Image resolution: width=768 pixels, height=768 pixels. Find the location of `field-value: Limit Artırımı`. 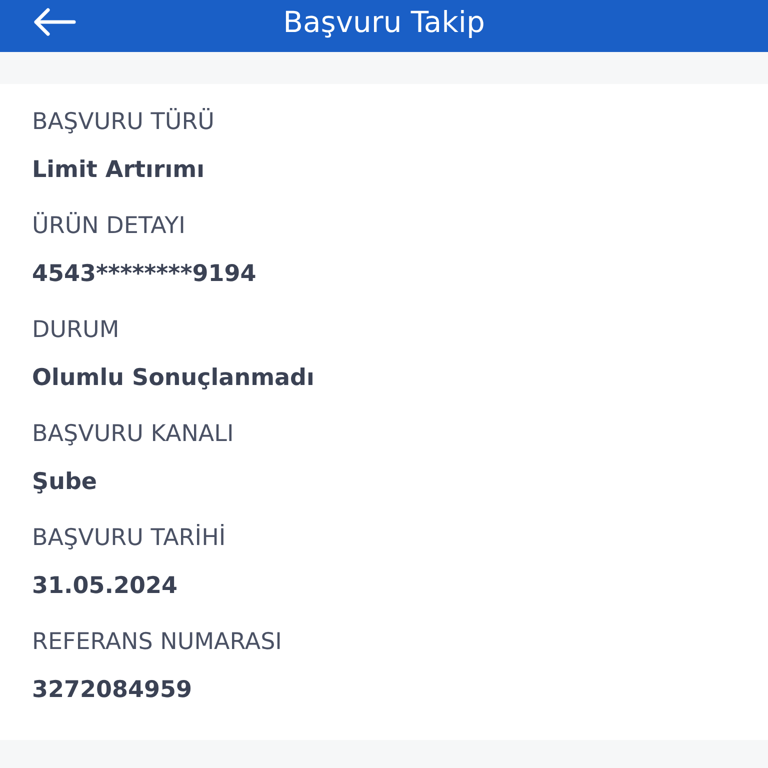

field-value: Limit Artırımı is located at coordinates (118, 170).